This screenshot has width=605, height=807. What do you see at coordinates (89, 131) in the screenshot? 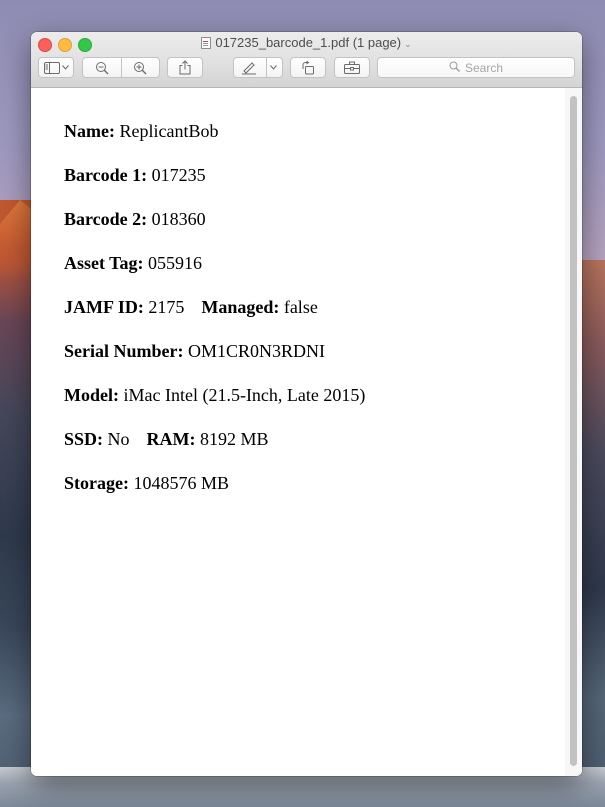
I see `name-label: Name:` at bounding box center [89, 131].